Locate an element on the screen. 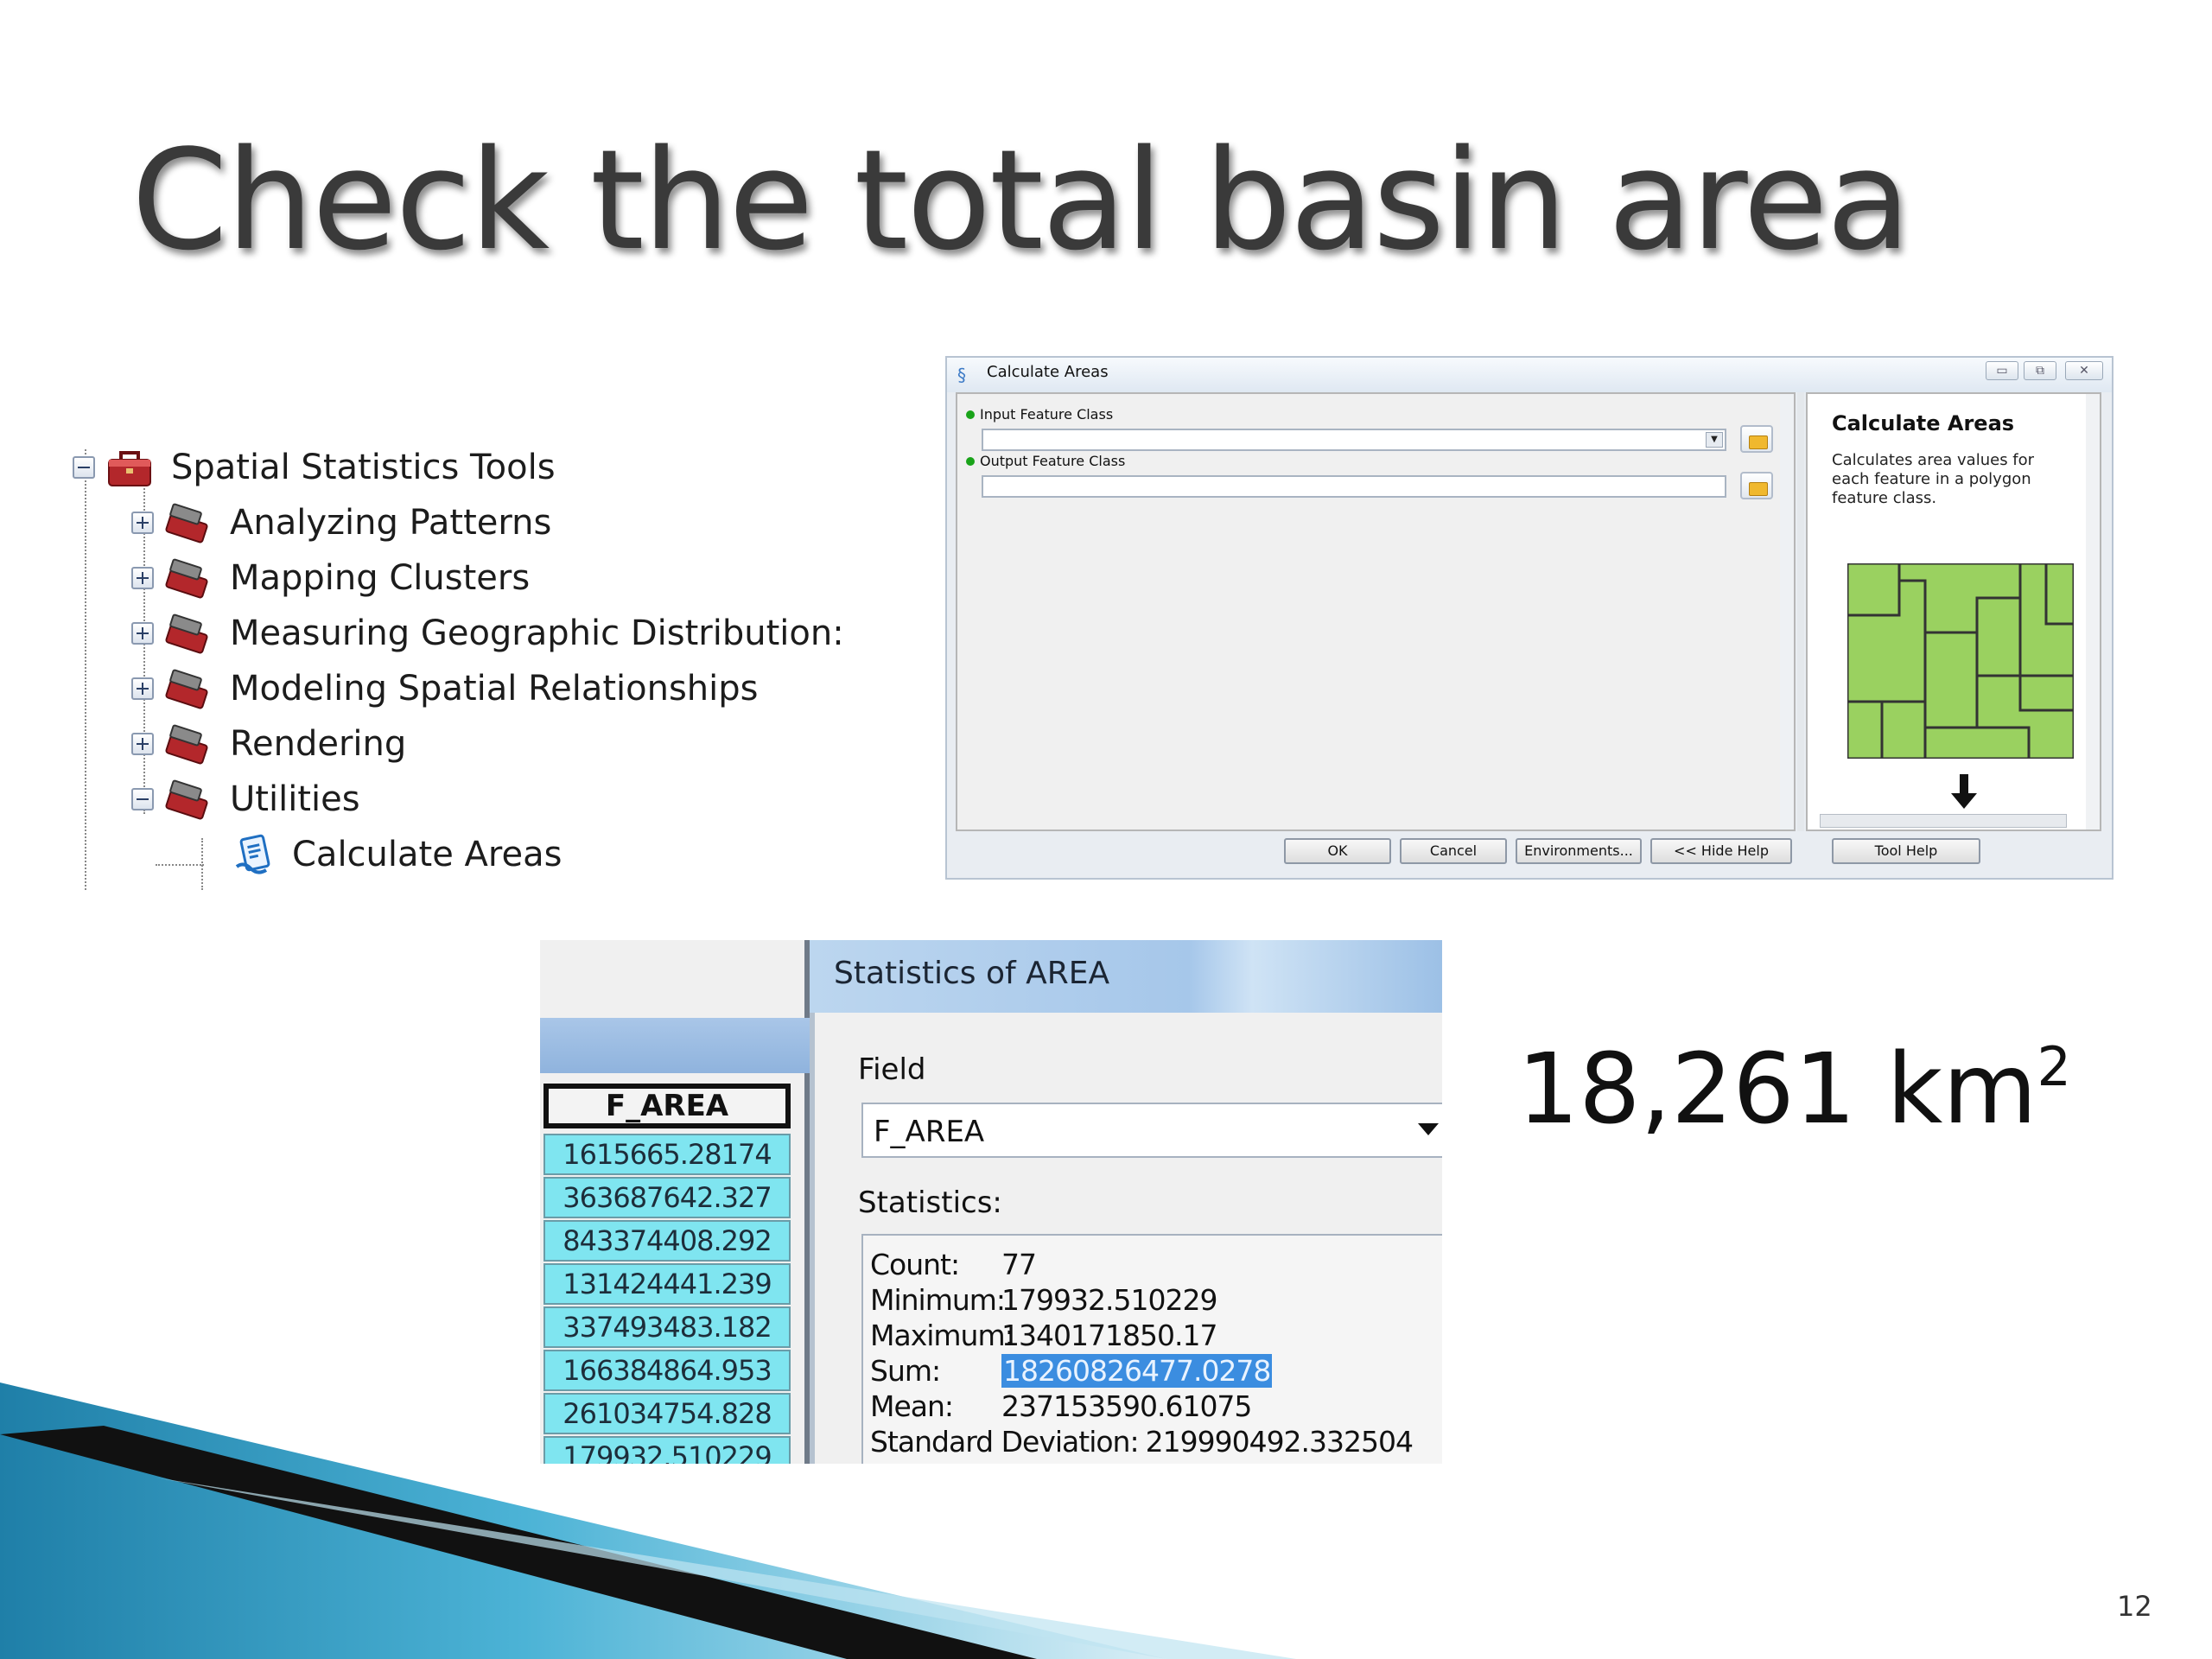 This screenshot has height=1659, width=2212. tree-root-label: Spatial Statistics Tools is located at coordinates (363, 467).